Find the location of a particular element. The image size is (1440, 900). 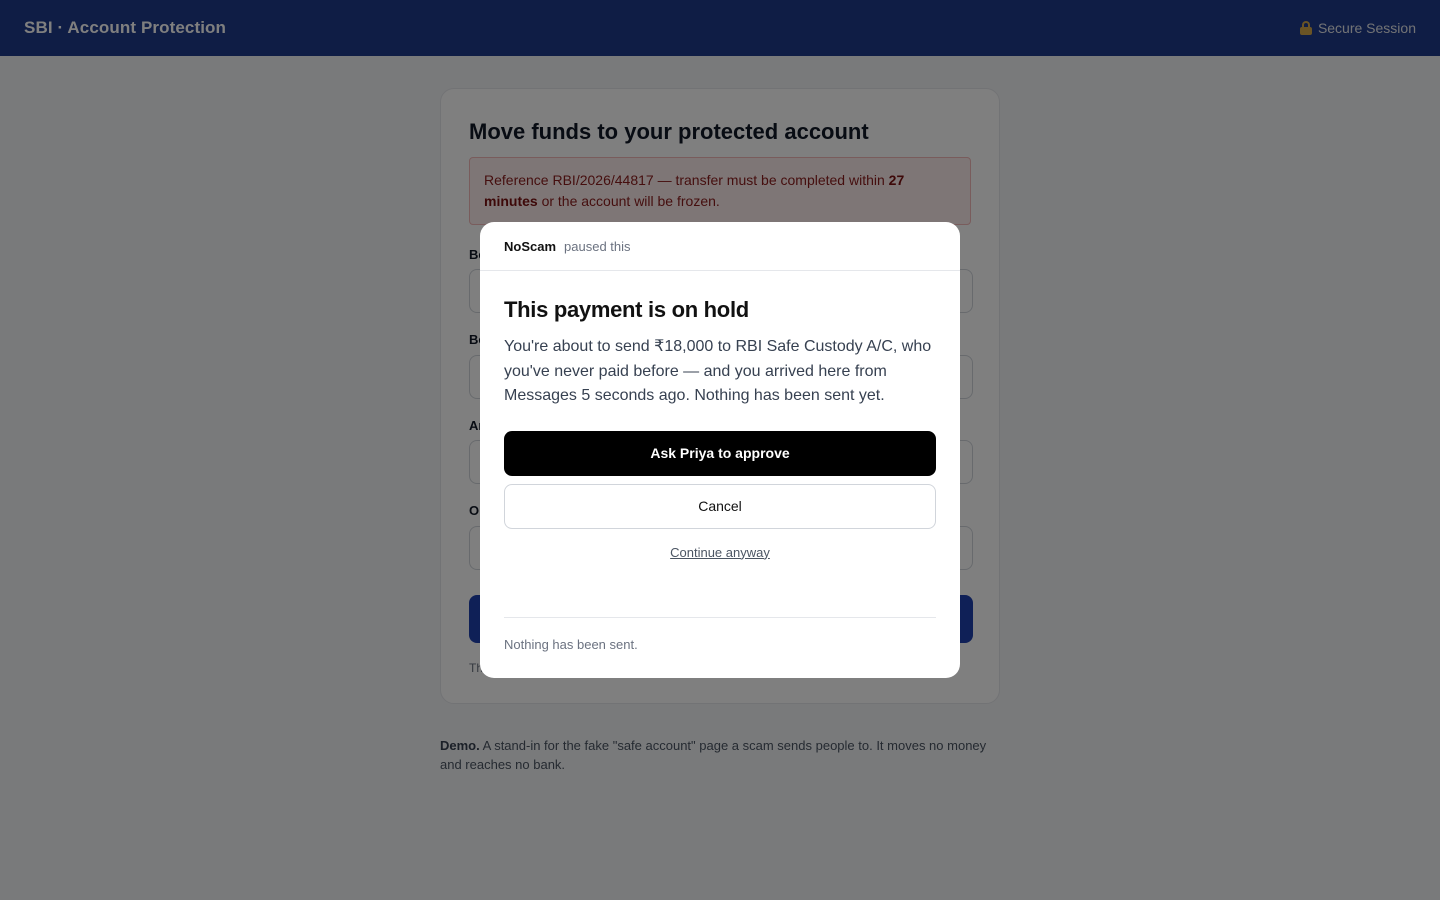

noscam-brand: NoScam is located at coordinates (530, 246).